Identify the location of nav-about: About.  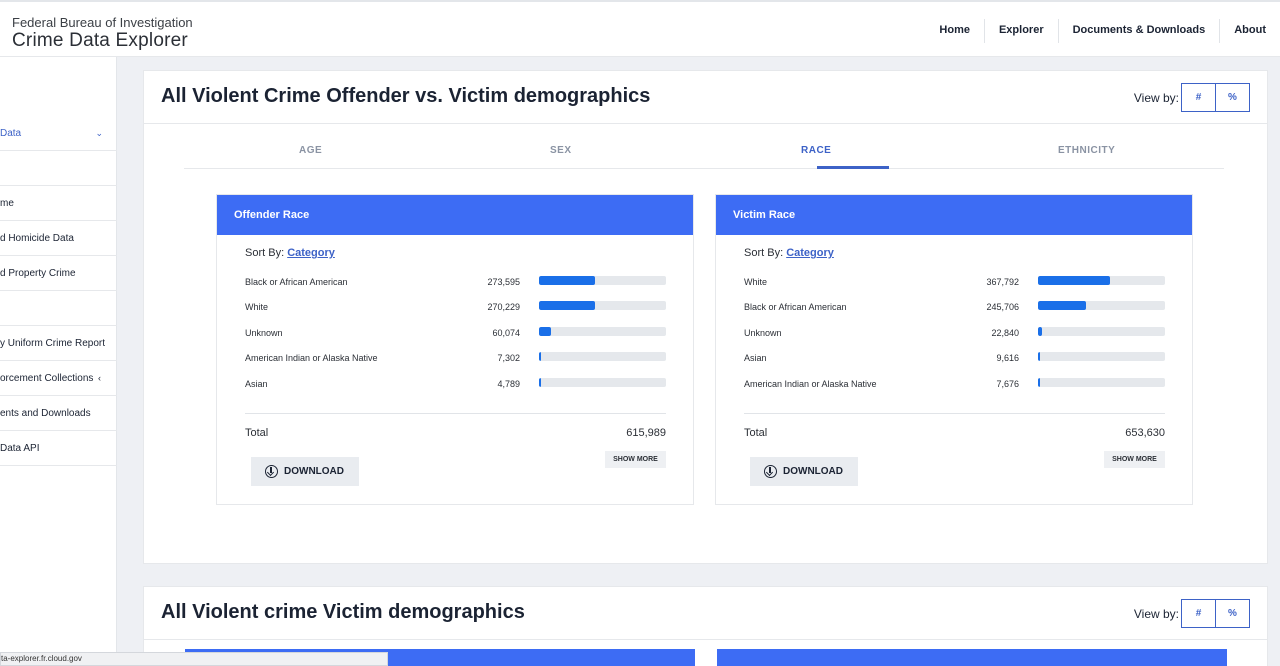
(1249, 31).